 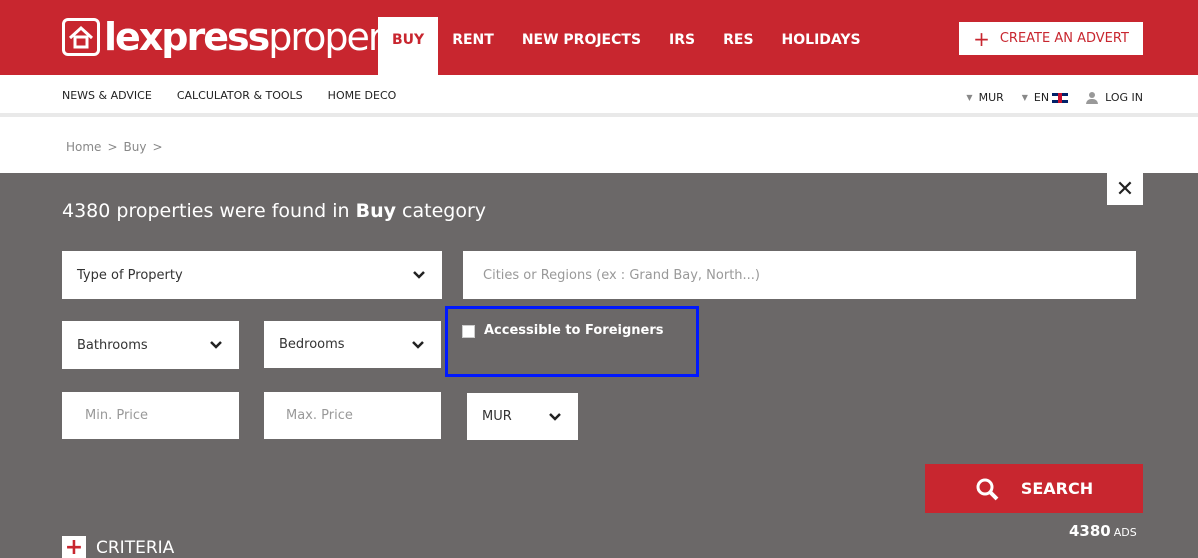 What do you see at coordinates (574, 330) in the screenshot?
I see `accessible-foreigners-label: Accessible to Foreigners` at bounding box center [574, 330].